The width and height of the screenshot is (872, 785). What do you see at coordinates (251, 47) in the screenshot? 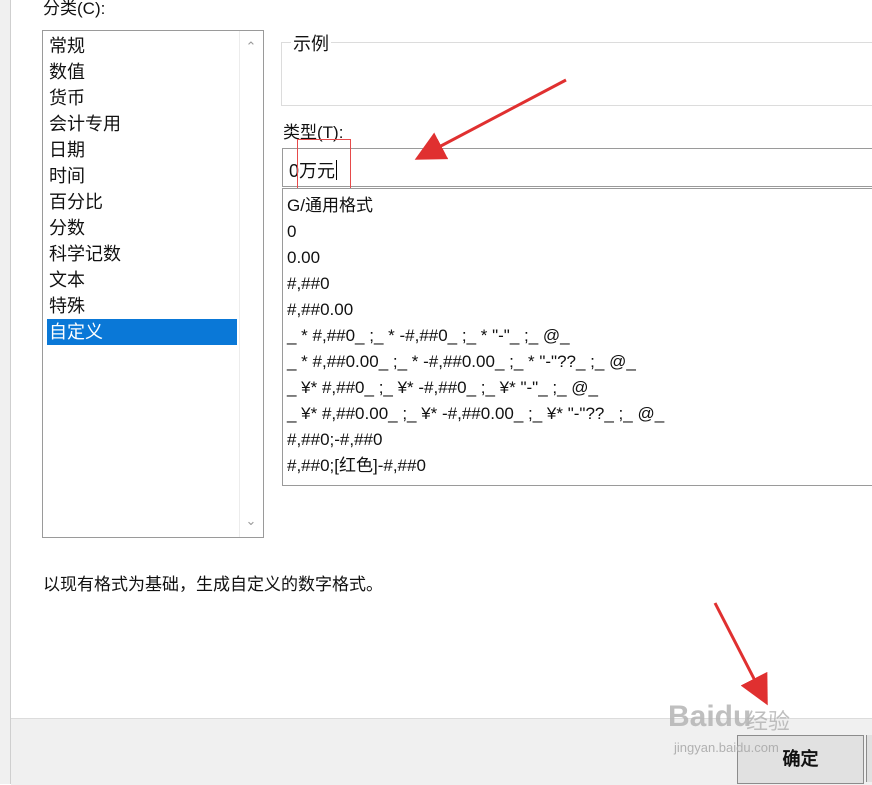
I see `scroll-up-icon: ⌃` at bounding box center [251, 47].